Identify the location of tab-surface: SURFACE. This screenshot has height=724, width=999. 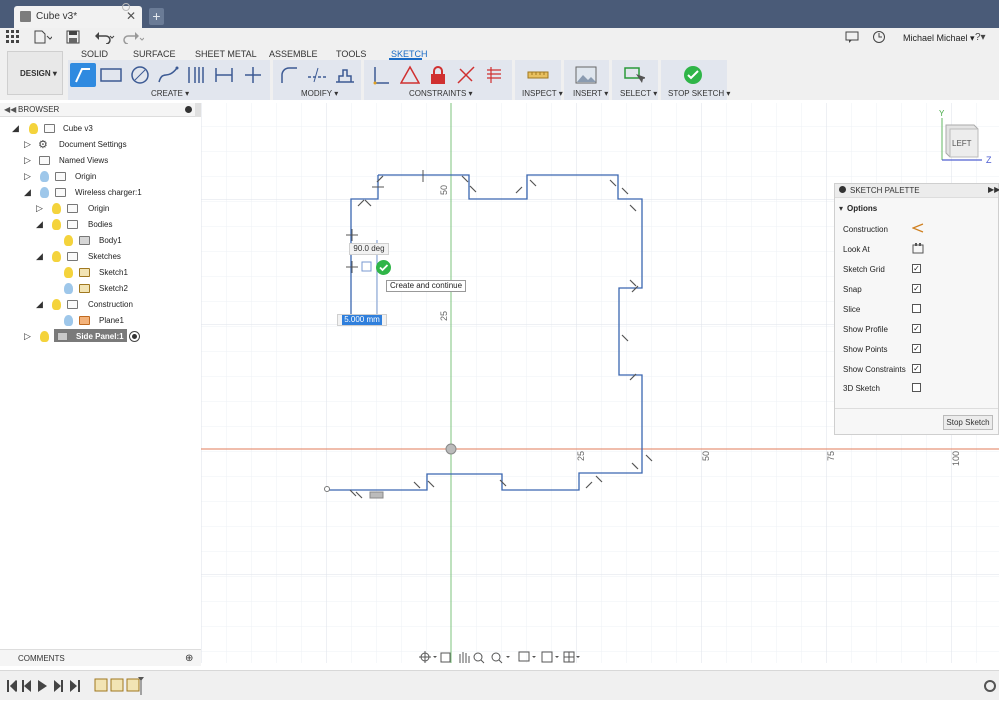
(154, 54).